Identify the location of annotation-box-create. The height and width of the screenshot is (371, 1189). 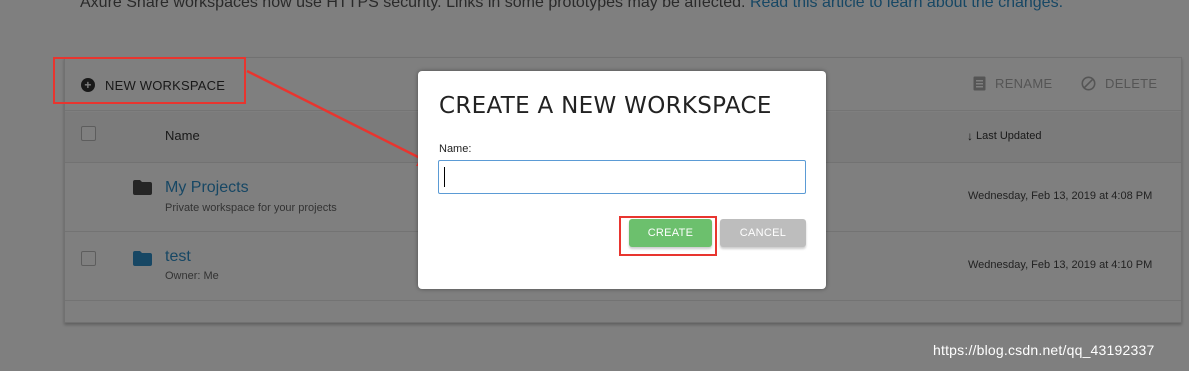
(668, 236).